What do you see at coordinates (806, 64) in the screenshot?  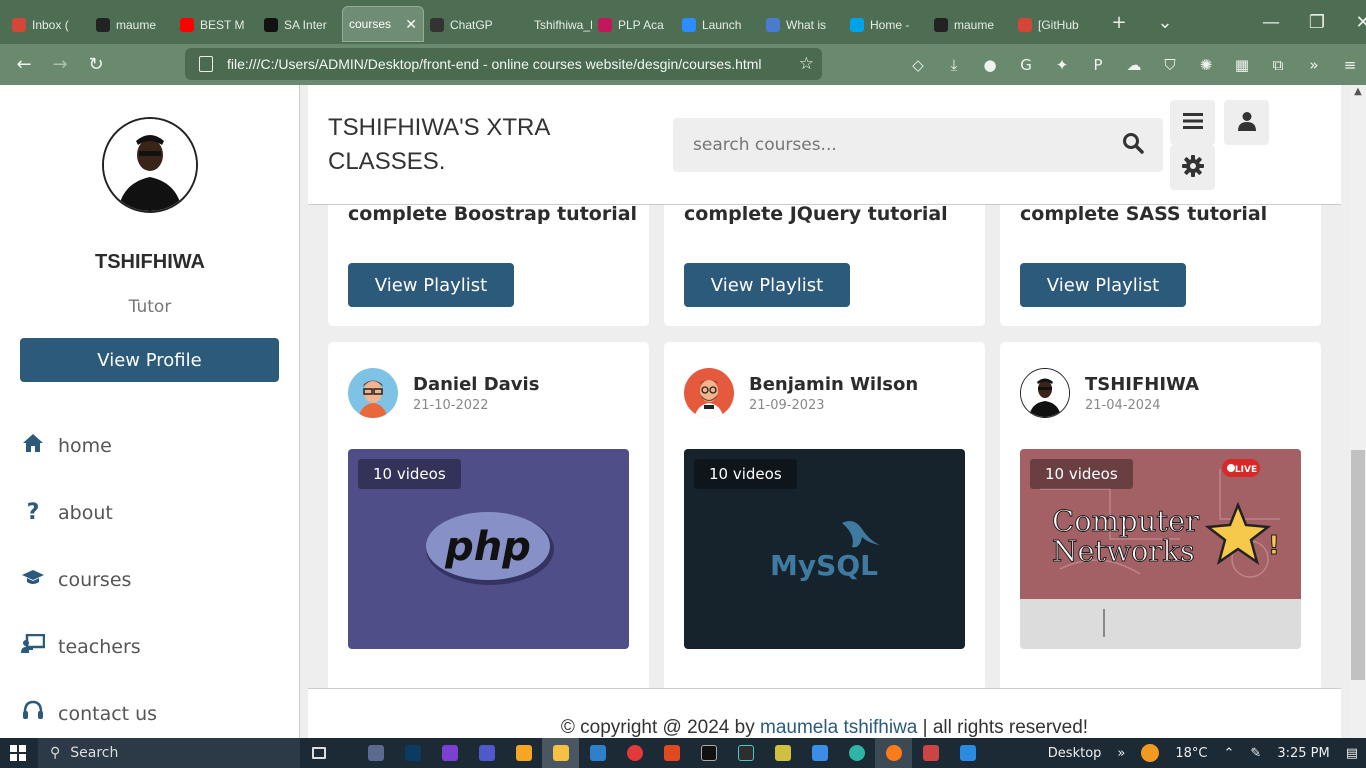 I see `bookmark-star-icon: ☆` at bounding box center [806, 64].